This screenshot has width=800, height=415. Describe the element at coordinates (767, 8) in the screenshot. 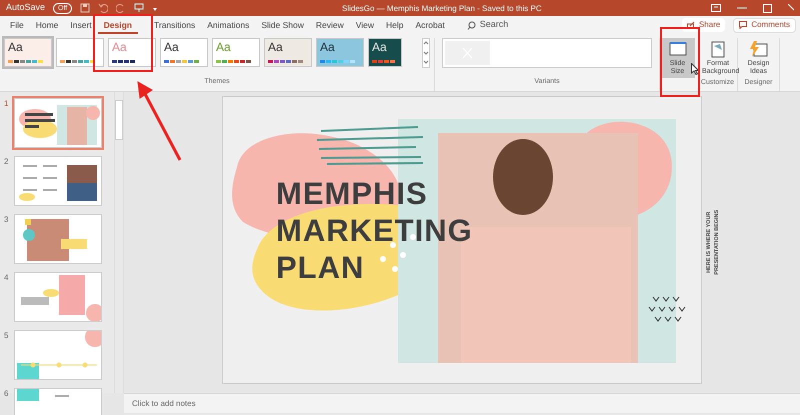

I see `maximize-icon` at that location.